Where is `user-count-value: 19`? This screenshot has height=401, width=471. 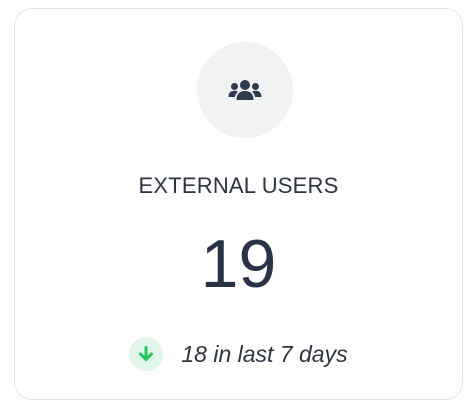 user-count-value: 19 is located at coordinates (238, 264).